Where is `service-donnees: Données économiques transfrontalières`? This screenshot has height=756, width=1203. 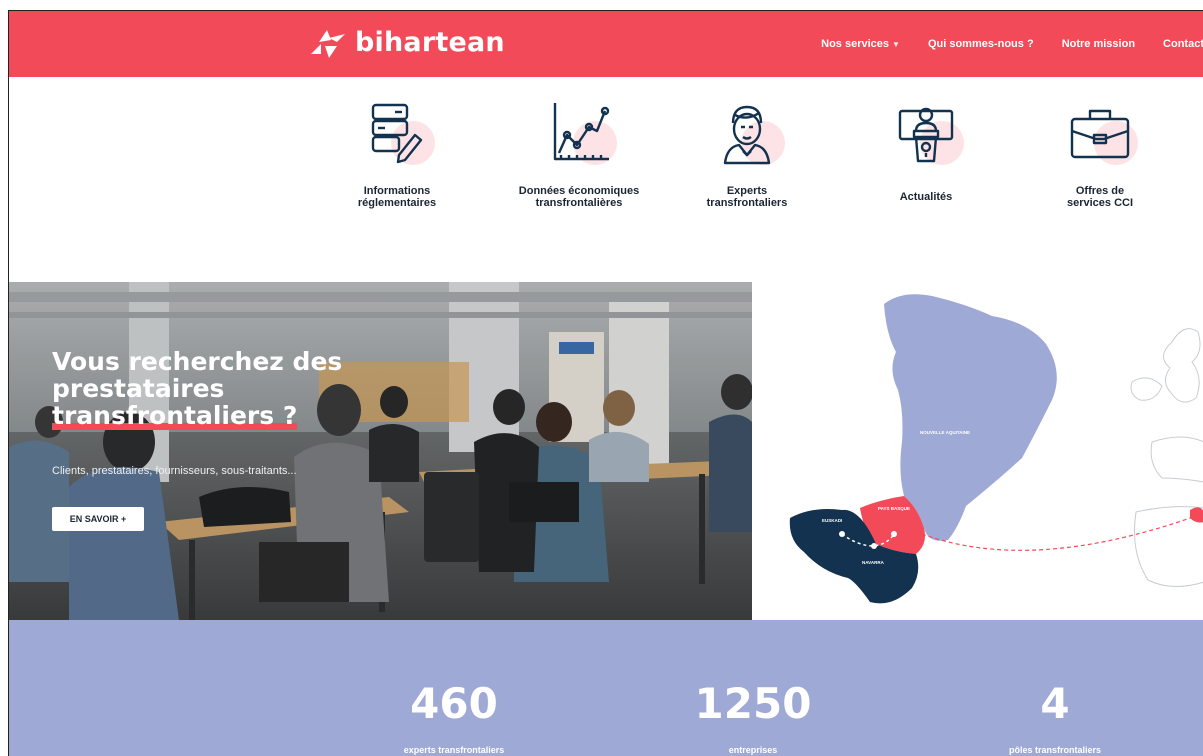 service-donnees: Données économiques transfrontalières is located at coordinates (579, 155).